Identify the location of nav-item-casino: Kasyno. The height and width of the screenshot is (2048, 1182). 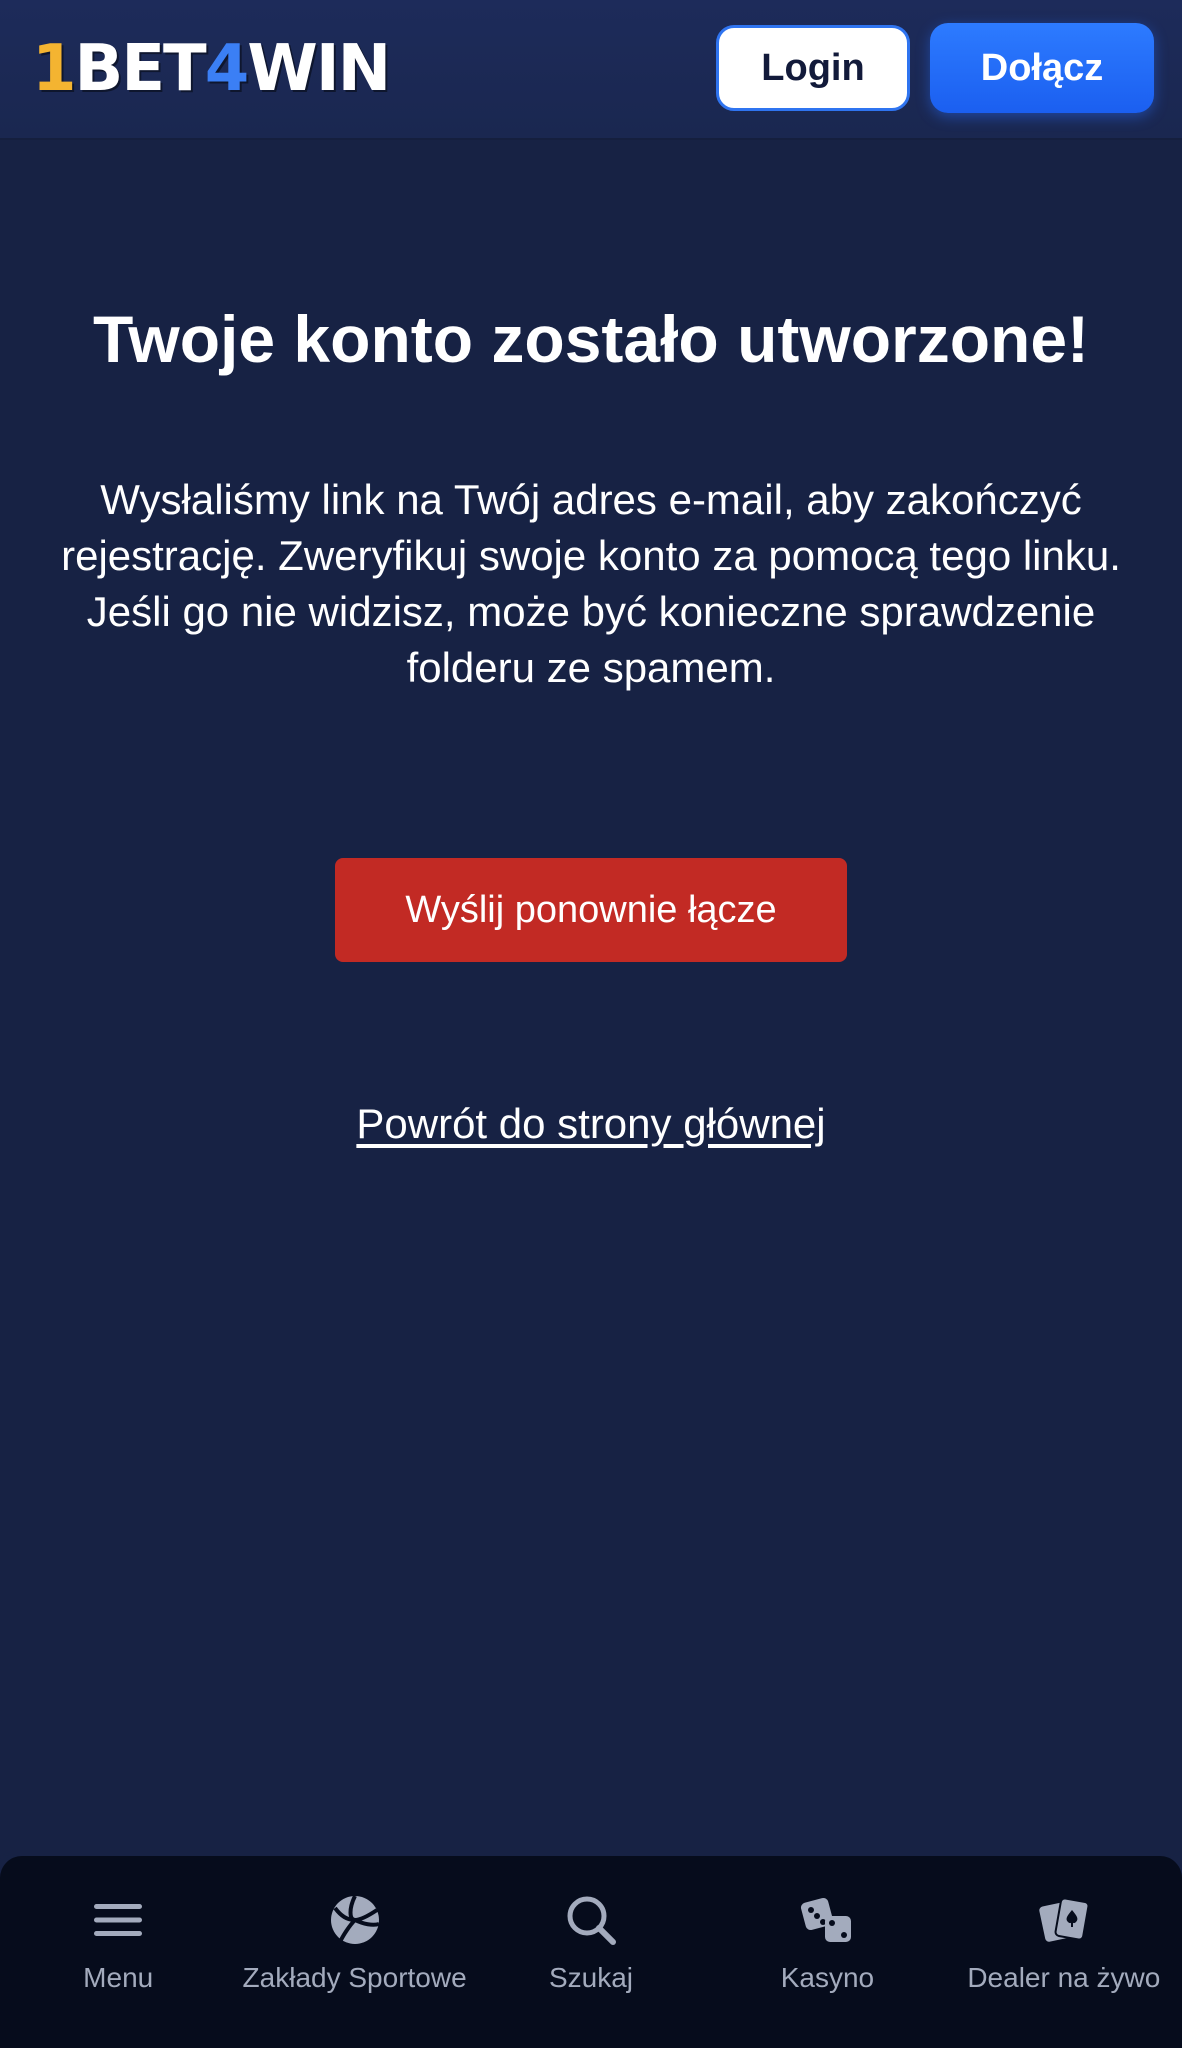
(827, 1952).